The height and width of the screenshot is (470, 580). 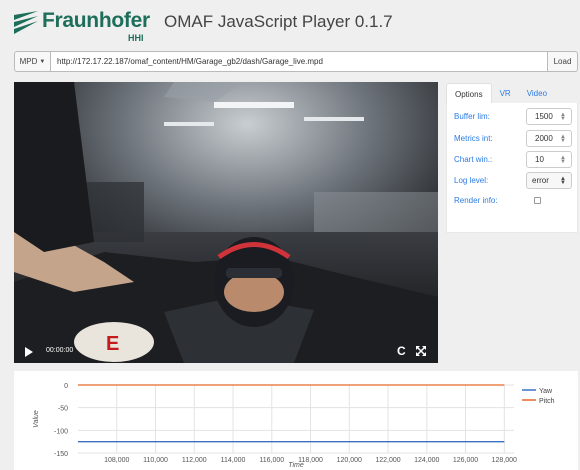 I want to click on chevron-down-icon: ▼, so click(x=42, y=61).